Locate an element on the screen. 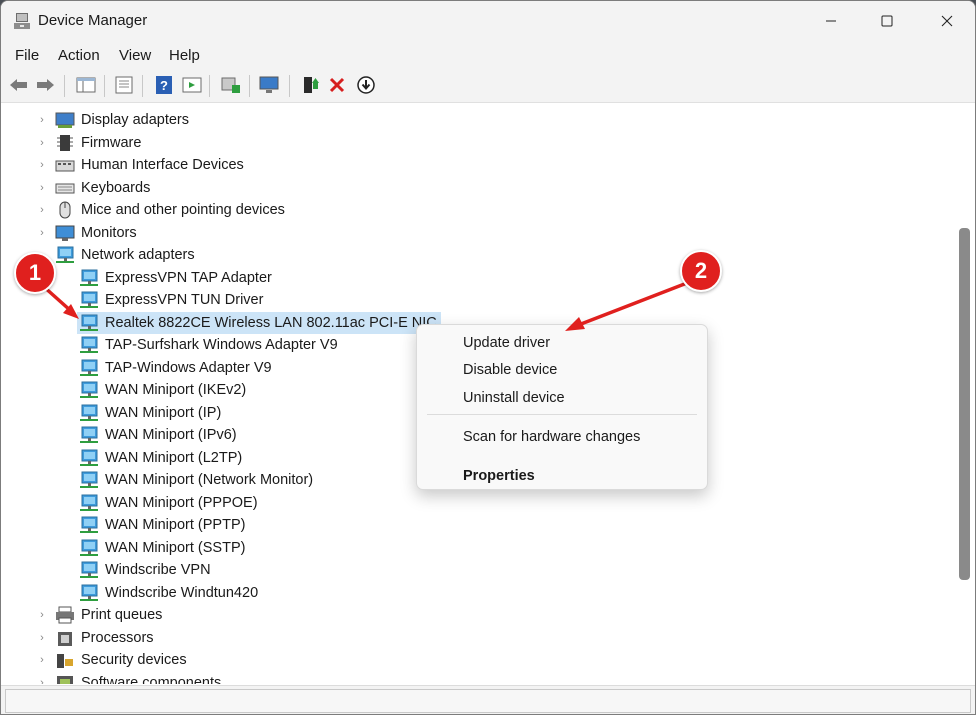  tree-device-item: WAN Miniport (SSTP) is located at coordinates (162, 548).